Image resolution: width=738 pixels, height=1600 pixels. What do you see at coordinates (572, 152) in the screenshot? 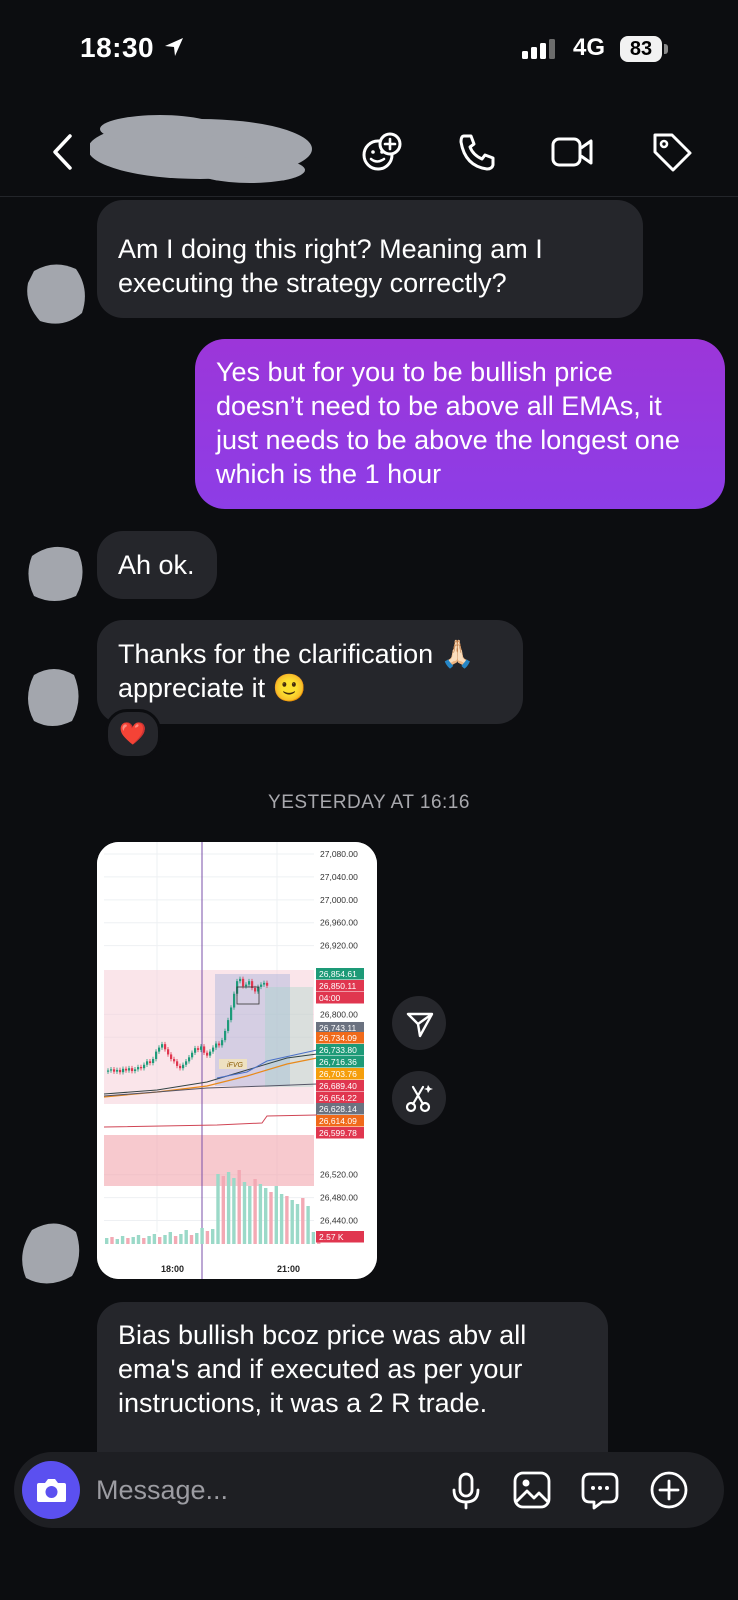
I see `video-icon` at bounding box center [572, 152].